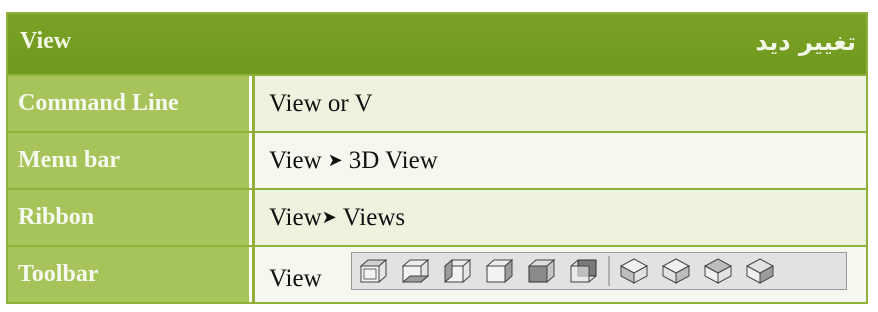 This screenshot has width=878, height=312. Describe the element at coordinates (500, 271) in the screenshot. I see `right-view-icon` at that location.